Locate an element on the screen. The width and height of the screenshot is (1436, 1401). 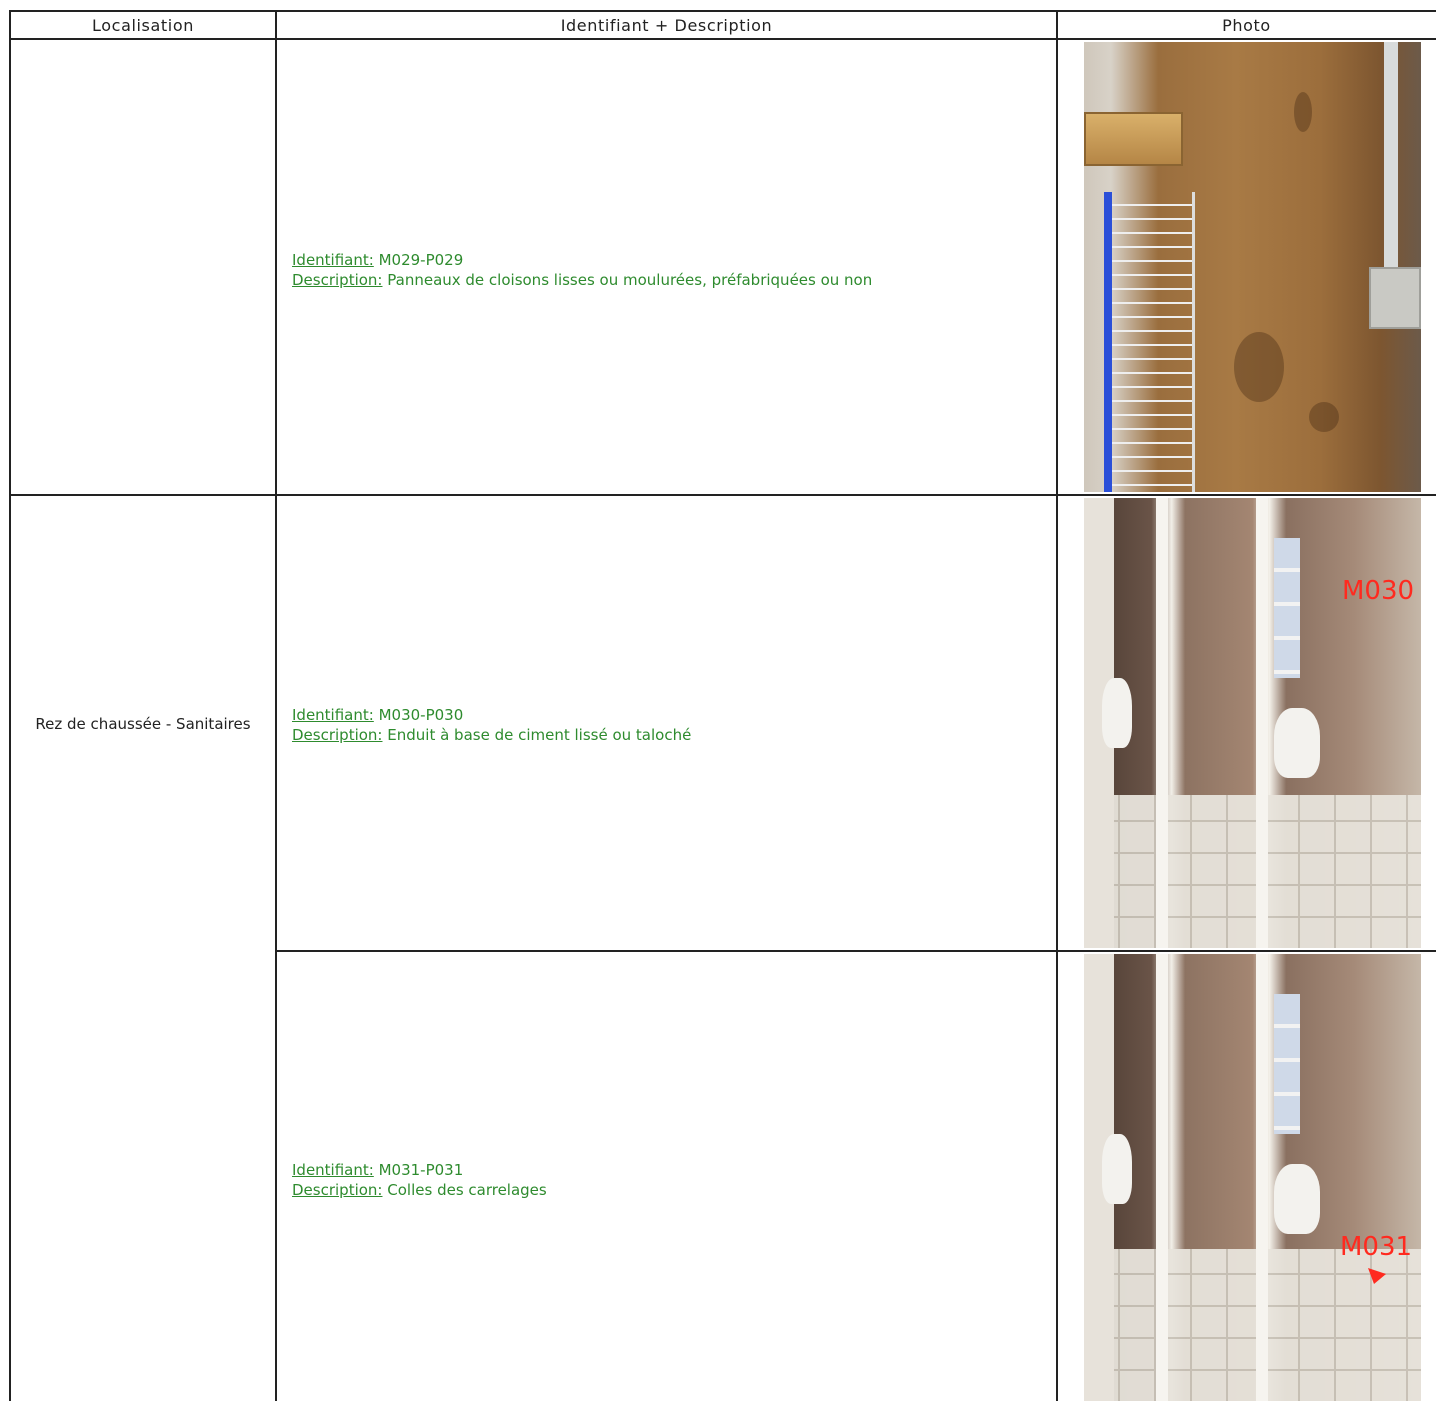
description-value: Colles des carrelages is located at coordinates (467, 1190).